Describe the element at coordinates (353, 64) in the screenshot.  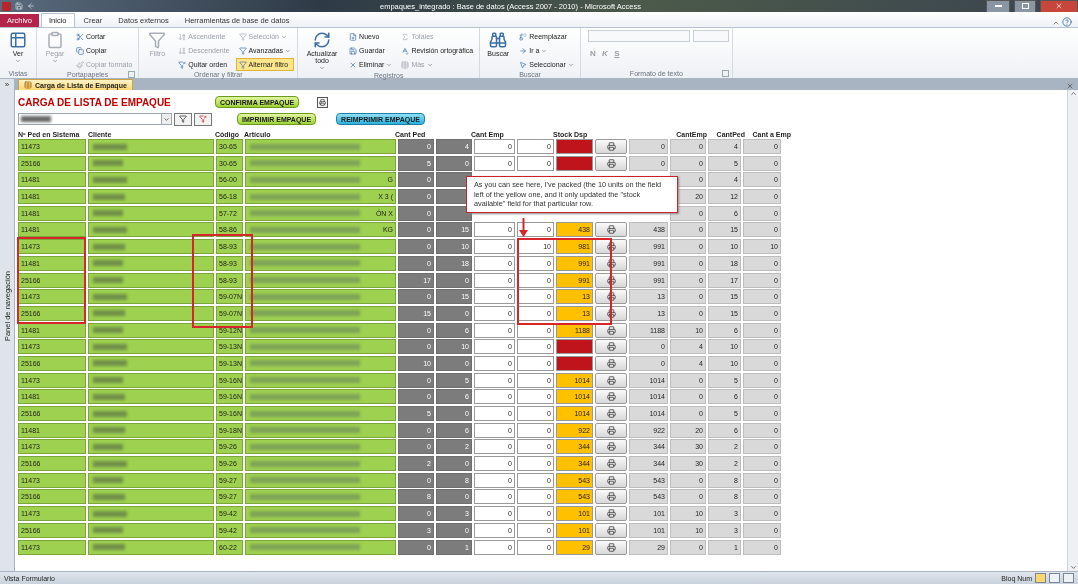
I see `delete-icon` at that location.